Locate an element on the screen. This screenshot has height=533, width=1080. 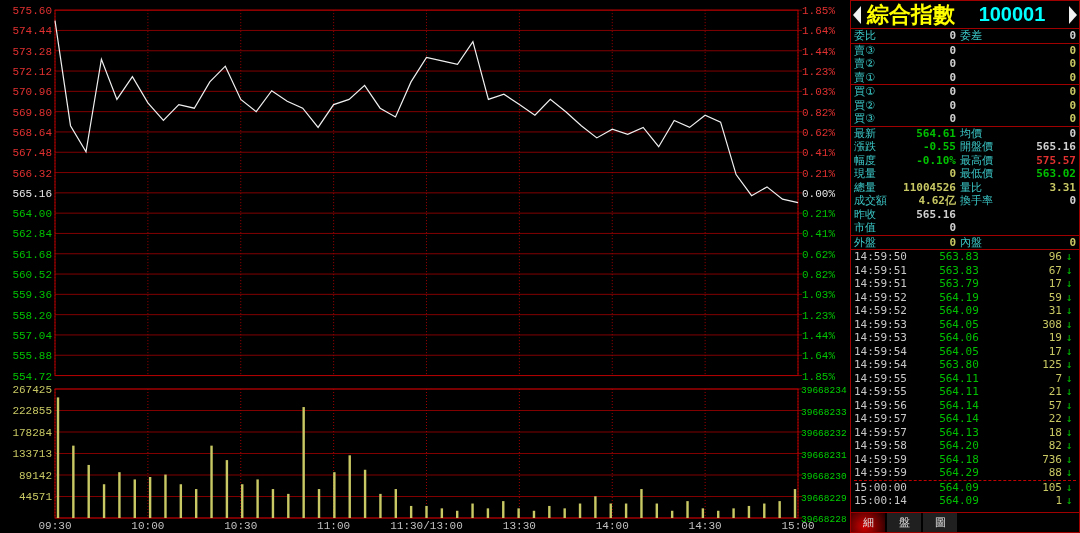
trade-volume: 736 is located at coordinates (1051, 459).